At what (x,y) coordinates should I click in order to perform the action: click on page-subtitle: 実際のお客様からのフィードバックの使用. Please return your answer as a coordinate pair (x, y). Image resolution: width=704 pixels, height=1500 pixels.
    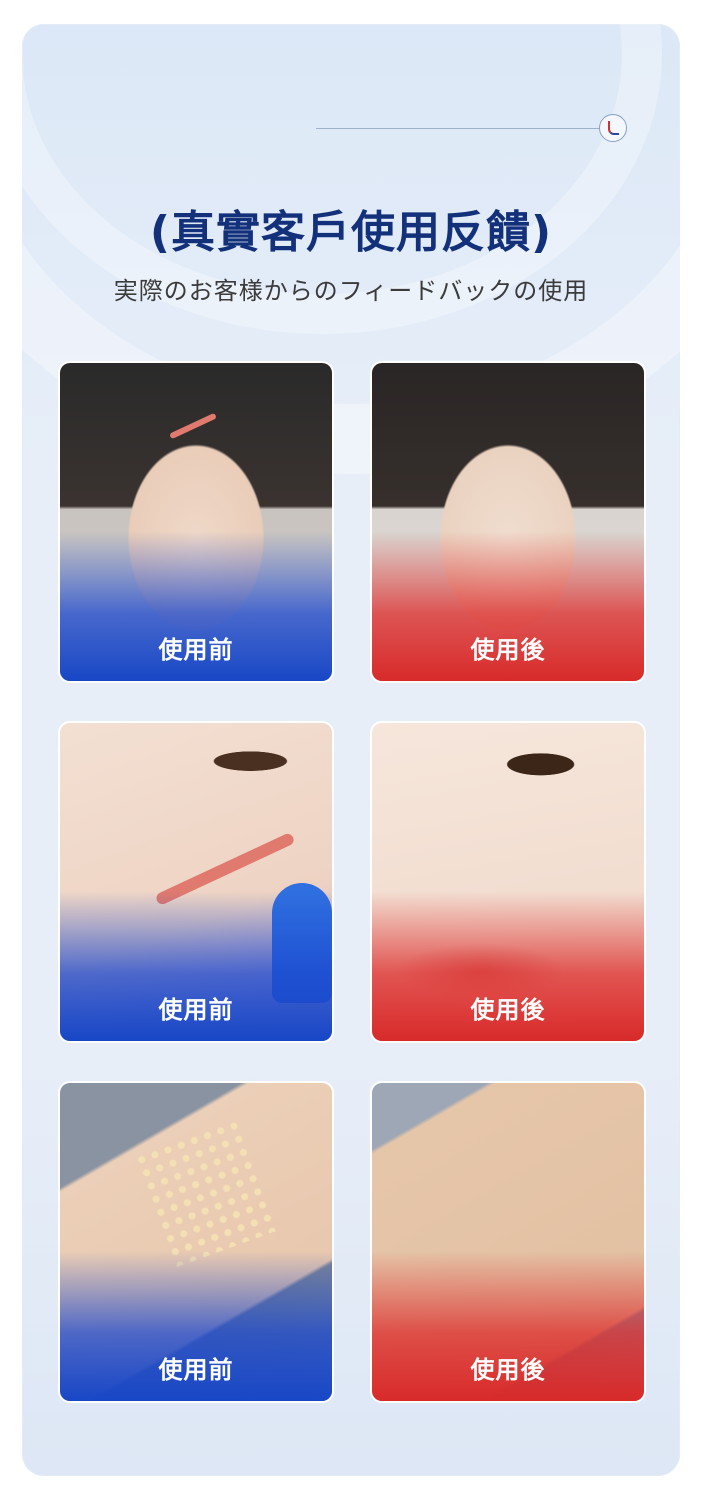
    Looking at the image, I should click on (351, 291).